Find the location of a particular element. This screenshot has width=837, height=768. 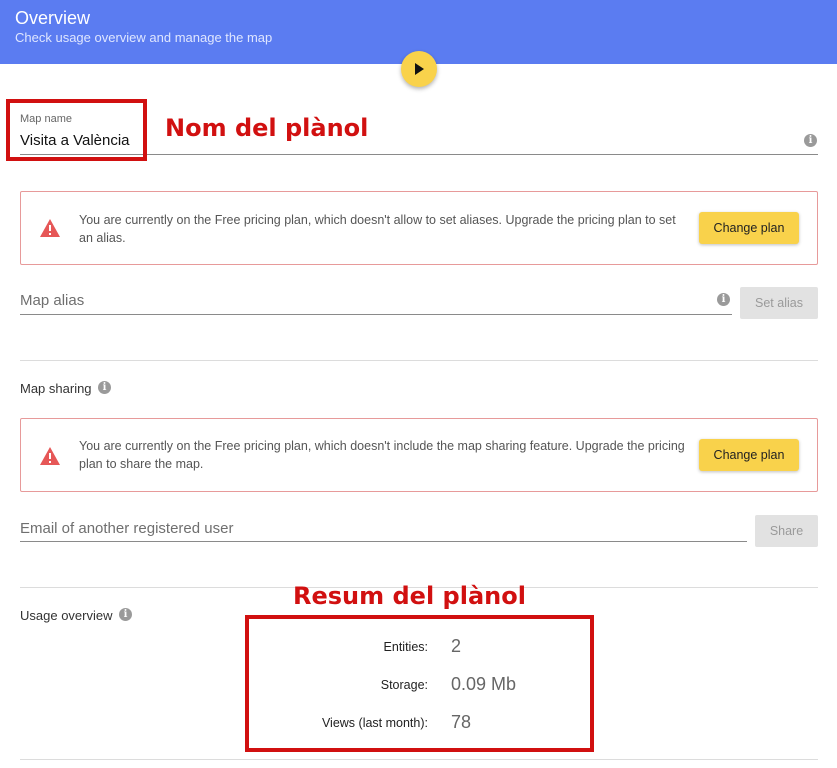

map-sharing-title: Map sharing is located at coordinates (56, 388).